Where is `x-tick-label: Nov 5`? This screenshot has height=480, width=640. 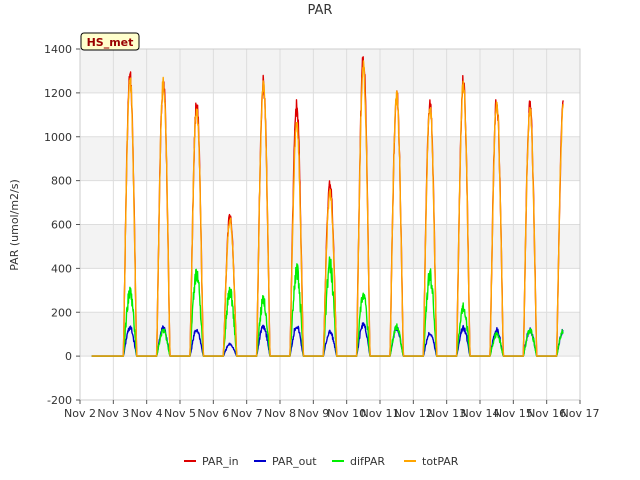 x-tick-label: Nov 5 is located at coordinates (180, 413).